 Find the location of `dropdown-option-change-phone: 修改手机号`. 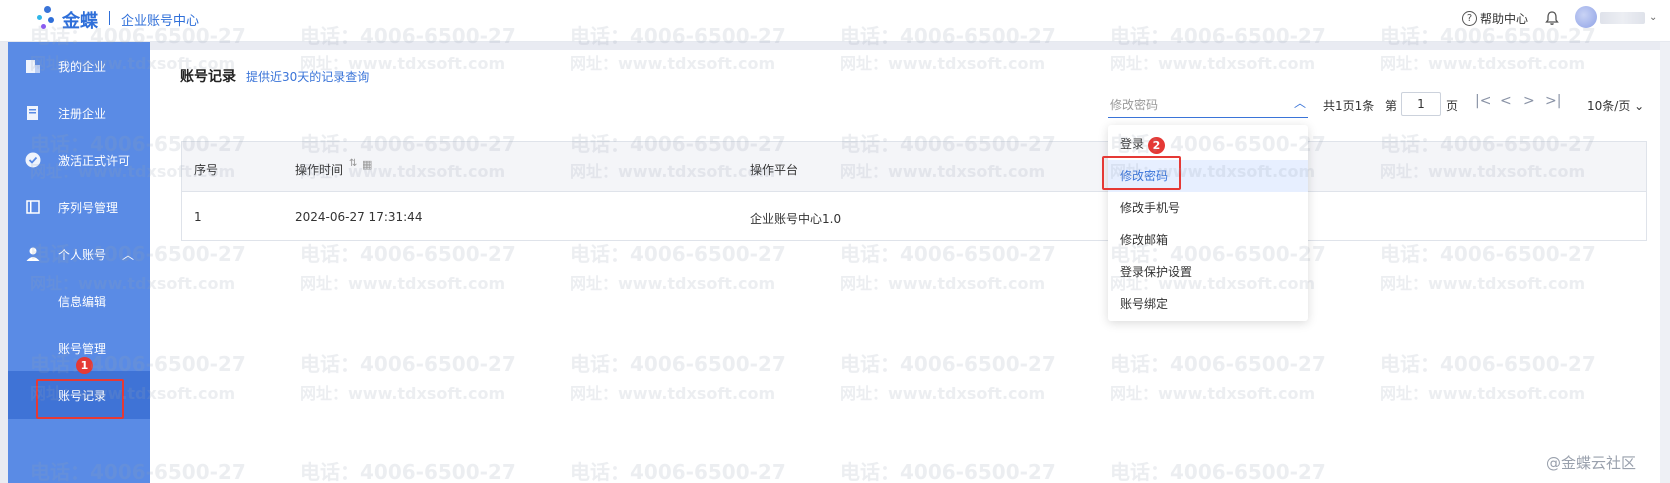

dropdown-option-change-phone: 修改手机号 is located at coordinates (1208, 208).